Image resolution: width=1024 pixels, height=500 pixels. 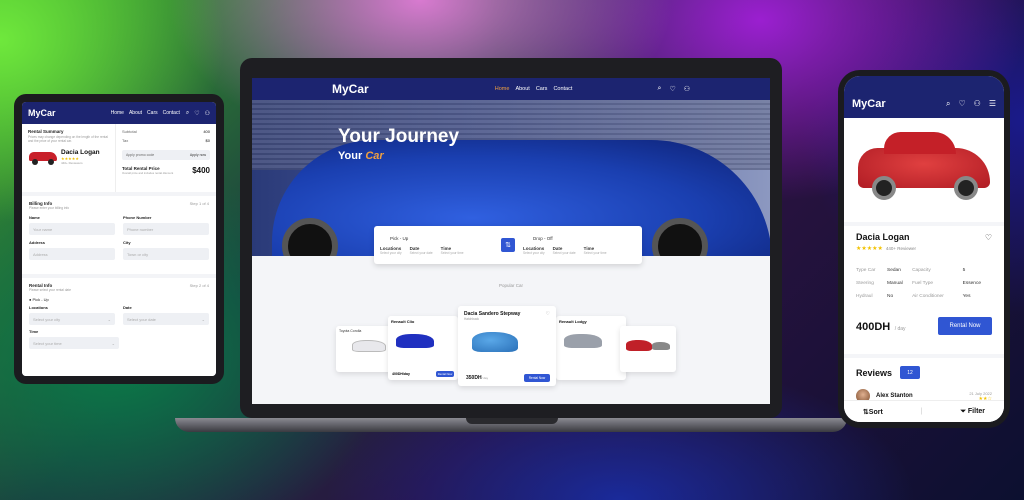 I want to click on apply-promo-button: Apply now, so click(x=198, y=155).